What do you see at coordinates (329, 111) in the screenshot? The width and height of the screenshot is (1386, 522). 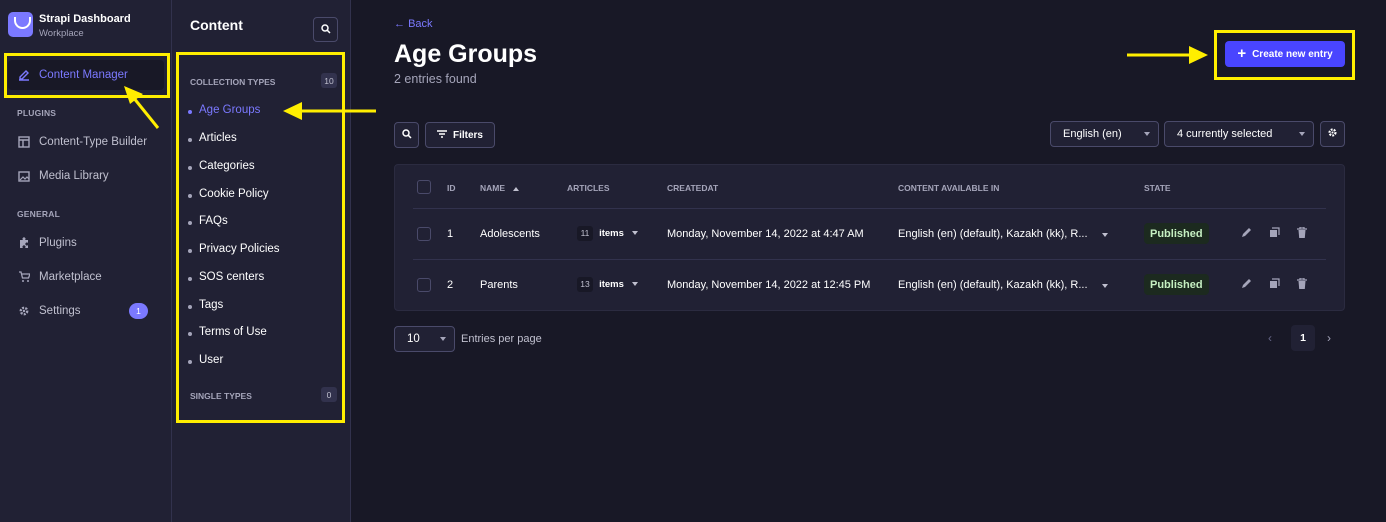 I see `annotation-arrow-age-groups` at bounding box center [329, 111].